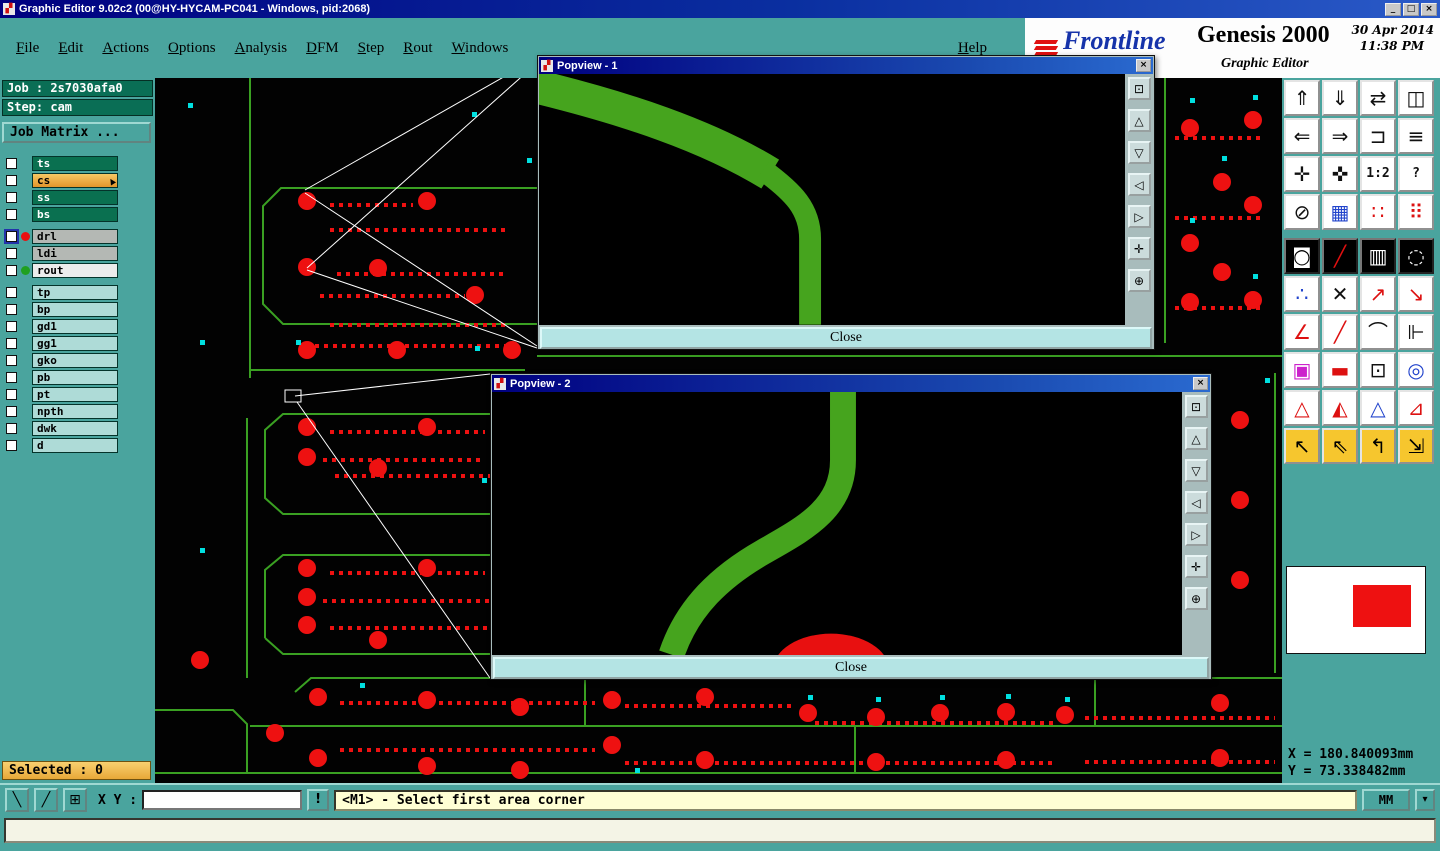 Image resolution: width=1440 pixels, height=851 pixels. What do you see at coordinates (75, 343) in the screenshot?
I see `layer-name-gg1: gg1` at bounding box center [75, 343].